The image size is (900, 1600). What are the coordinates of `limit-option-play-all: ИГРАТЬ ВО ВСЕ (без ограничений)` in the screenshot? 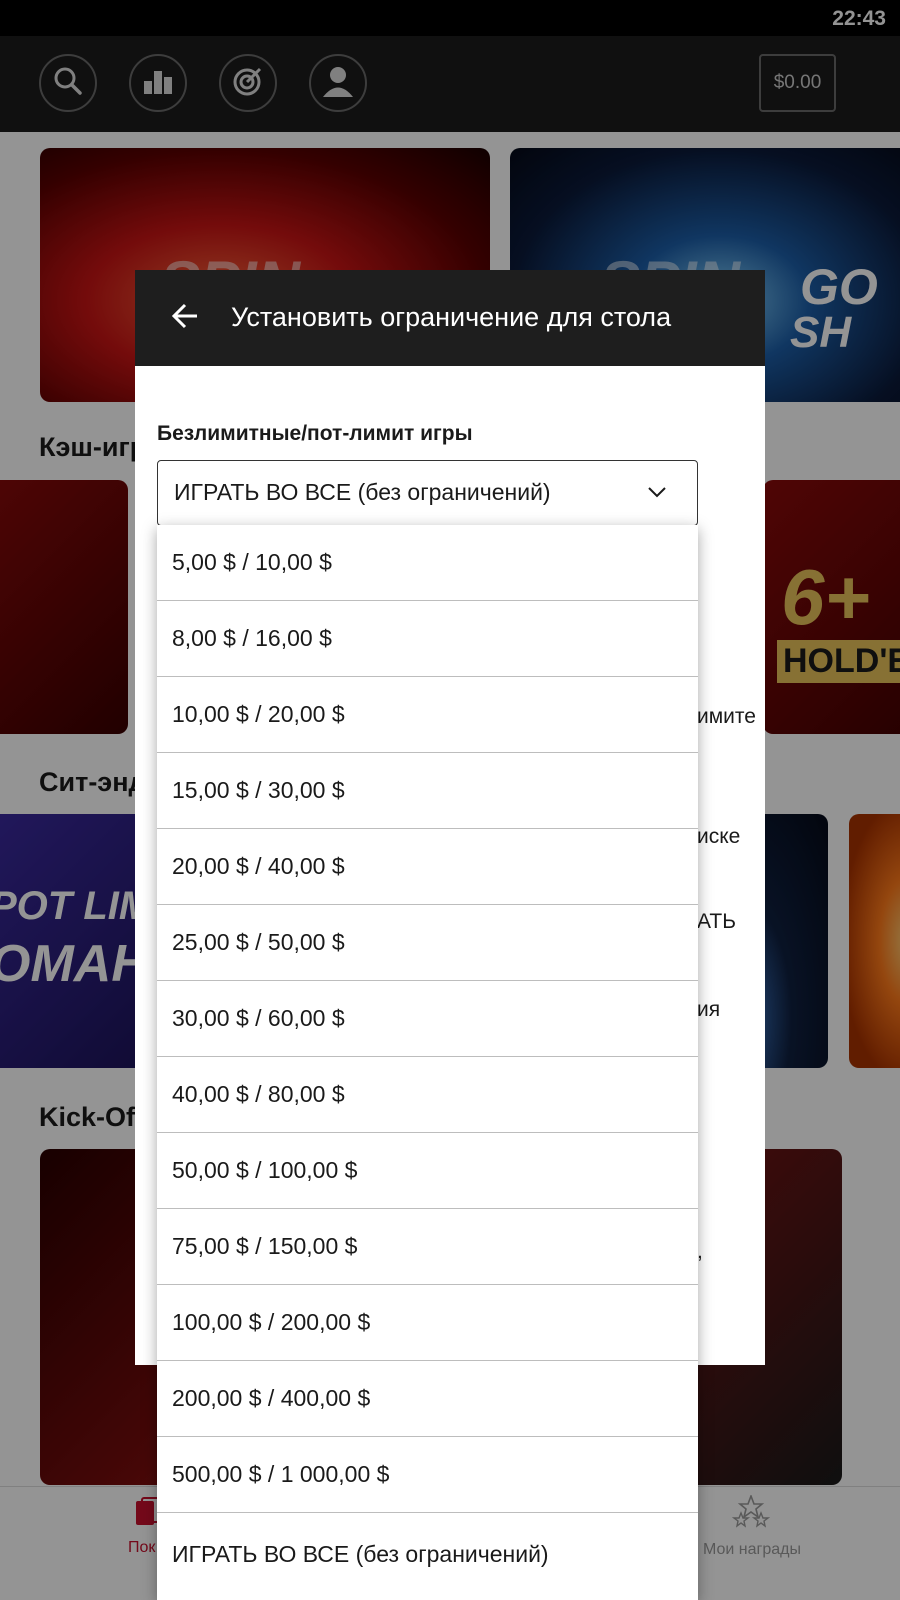 It's located at (427, 1554).